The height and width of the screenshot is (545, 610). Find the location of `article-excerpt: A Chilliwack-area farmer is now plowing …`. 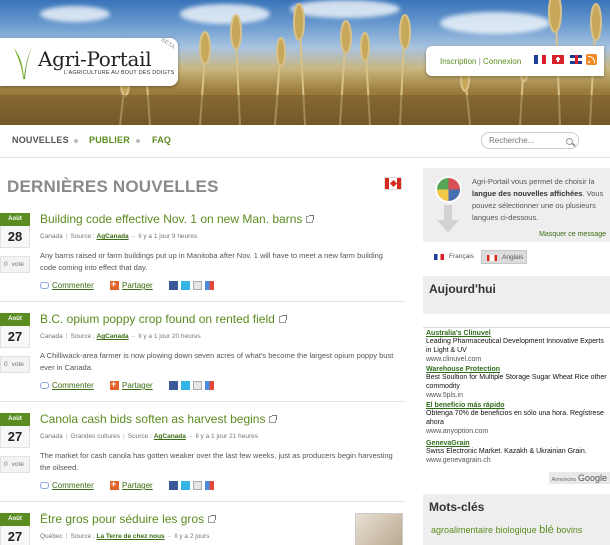

article-excerpt: A Chilliwack-area farmer is now plowing … is located at coordinates (217, 361).